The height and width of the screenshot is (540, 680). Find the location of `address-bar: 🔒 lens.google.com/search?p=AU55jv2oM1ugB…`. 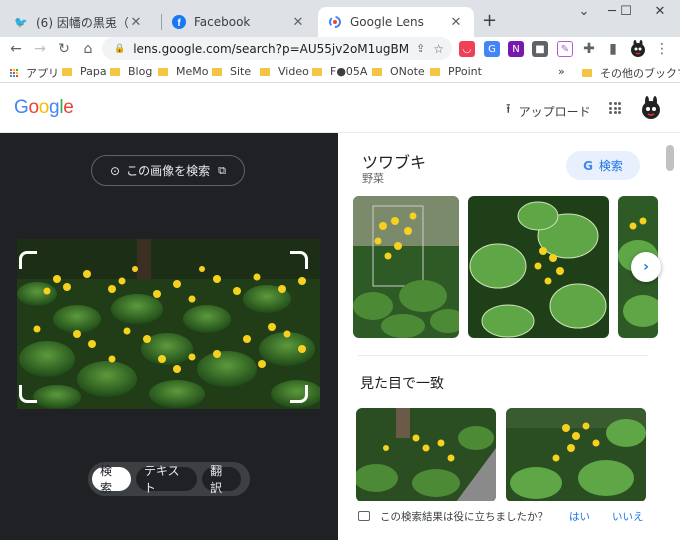

address-bar: 🔒 lens.google.com/search?p=AU55jv2oM1ugB… is located at coordinates (277, 48).